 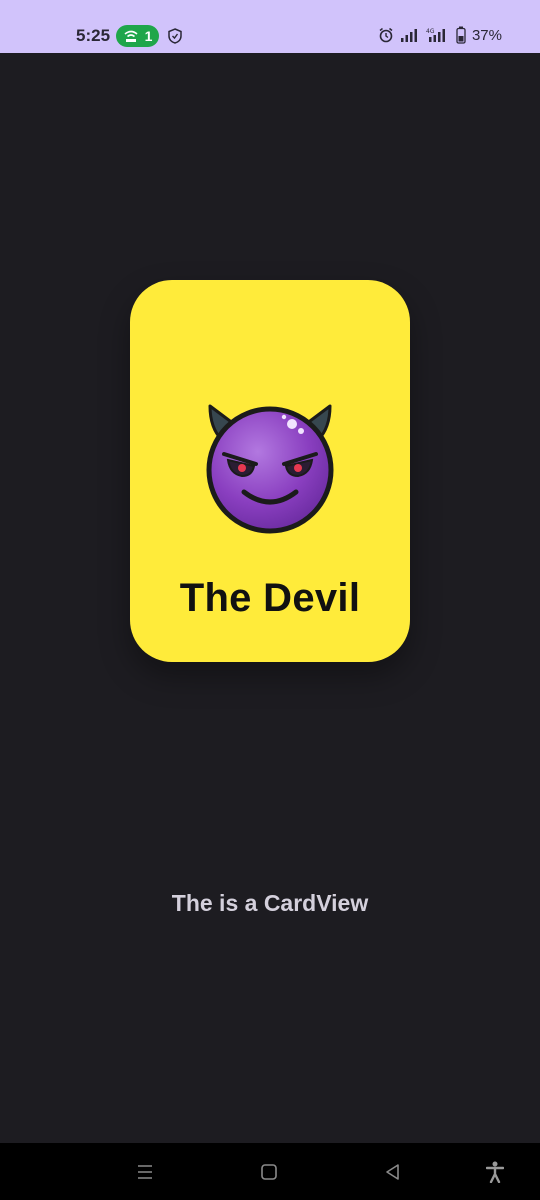 I want to click on navigation-bar, so click(x=270, y=1171).